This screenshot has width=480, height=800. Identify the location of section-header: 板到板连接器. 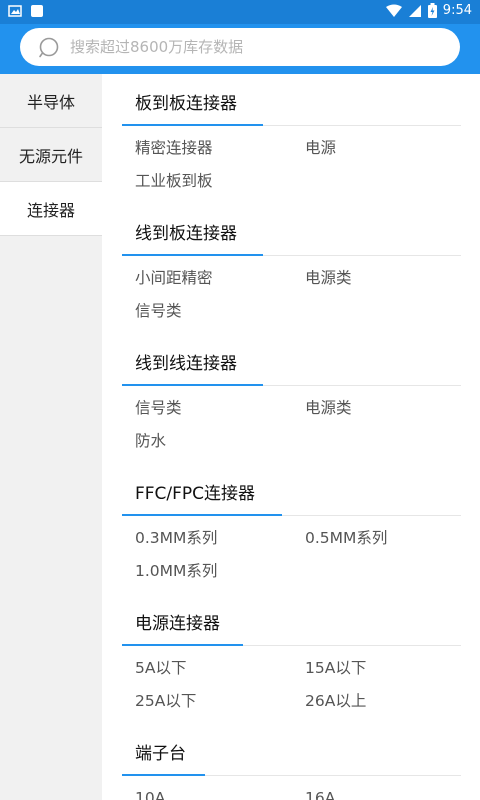
(291, 100).